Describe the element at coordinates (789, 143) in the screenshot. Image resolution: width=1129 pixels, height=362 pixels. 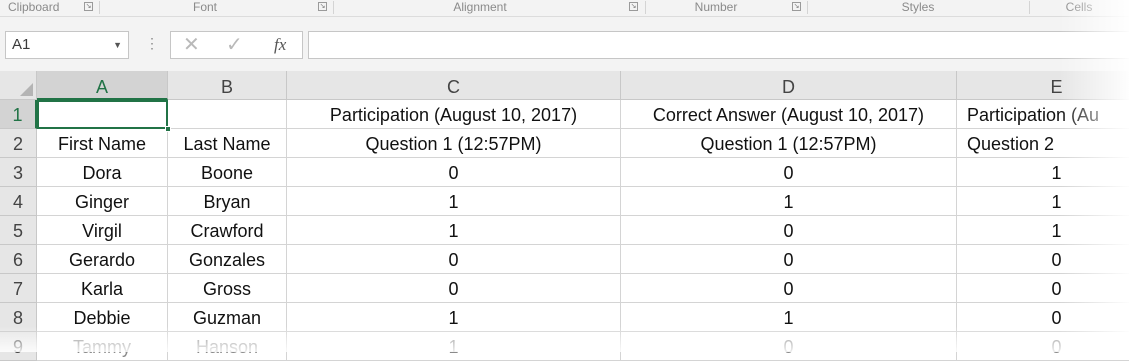
I see `cell-d2: Question 1 (12:57PM)` at that location.